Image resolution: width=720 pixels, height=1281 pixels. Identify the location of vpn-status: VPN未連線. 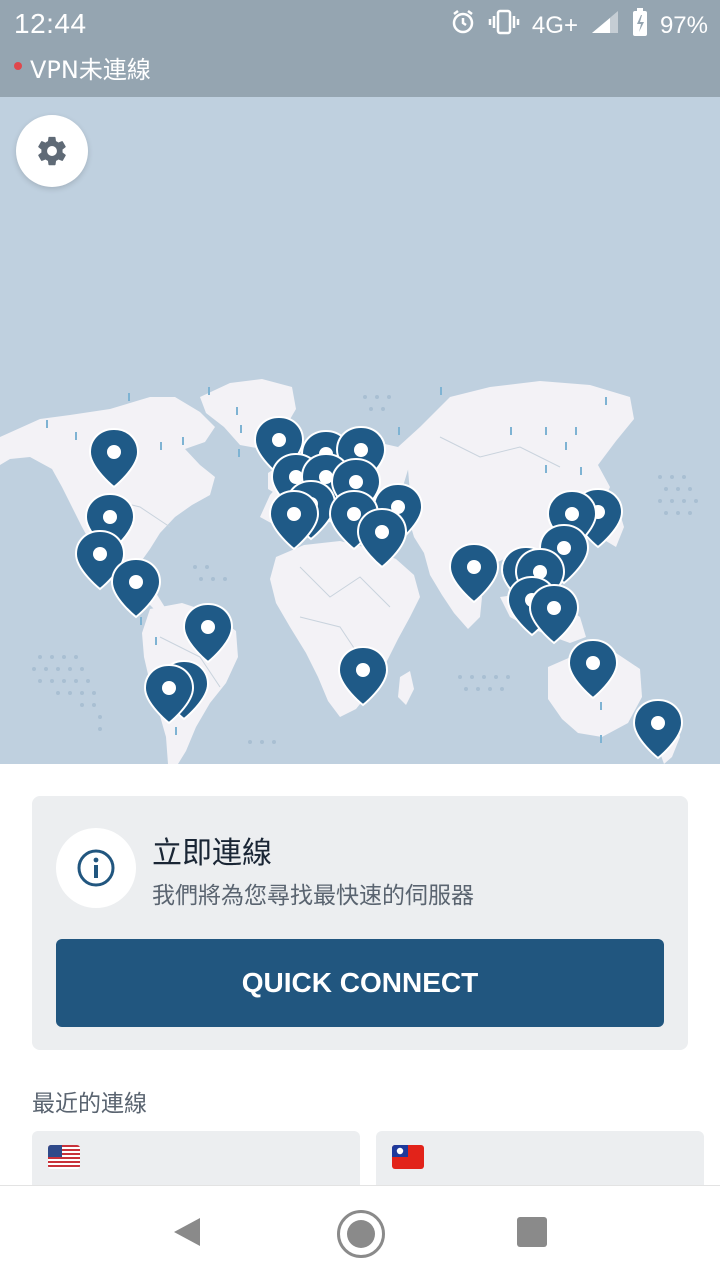
(82, 67).